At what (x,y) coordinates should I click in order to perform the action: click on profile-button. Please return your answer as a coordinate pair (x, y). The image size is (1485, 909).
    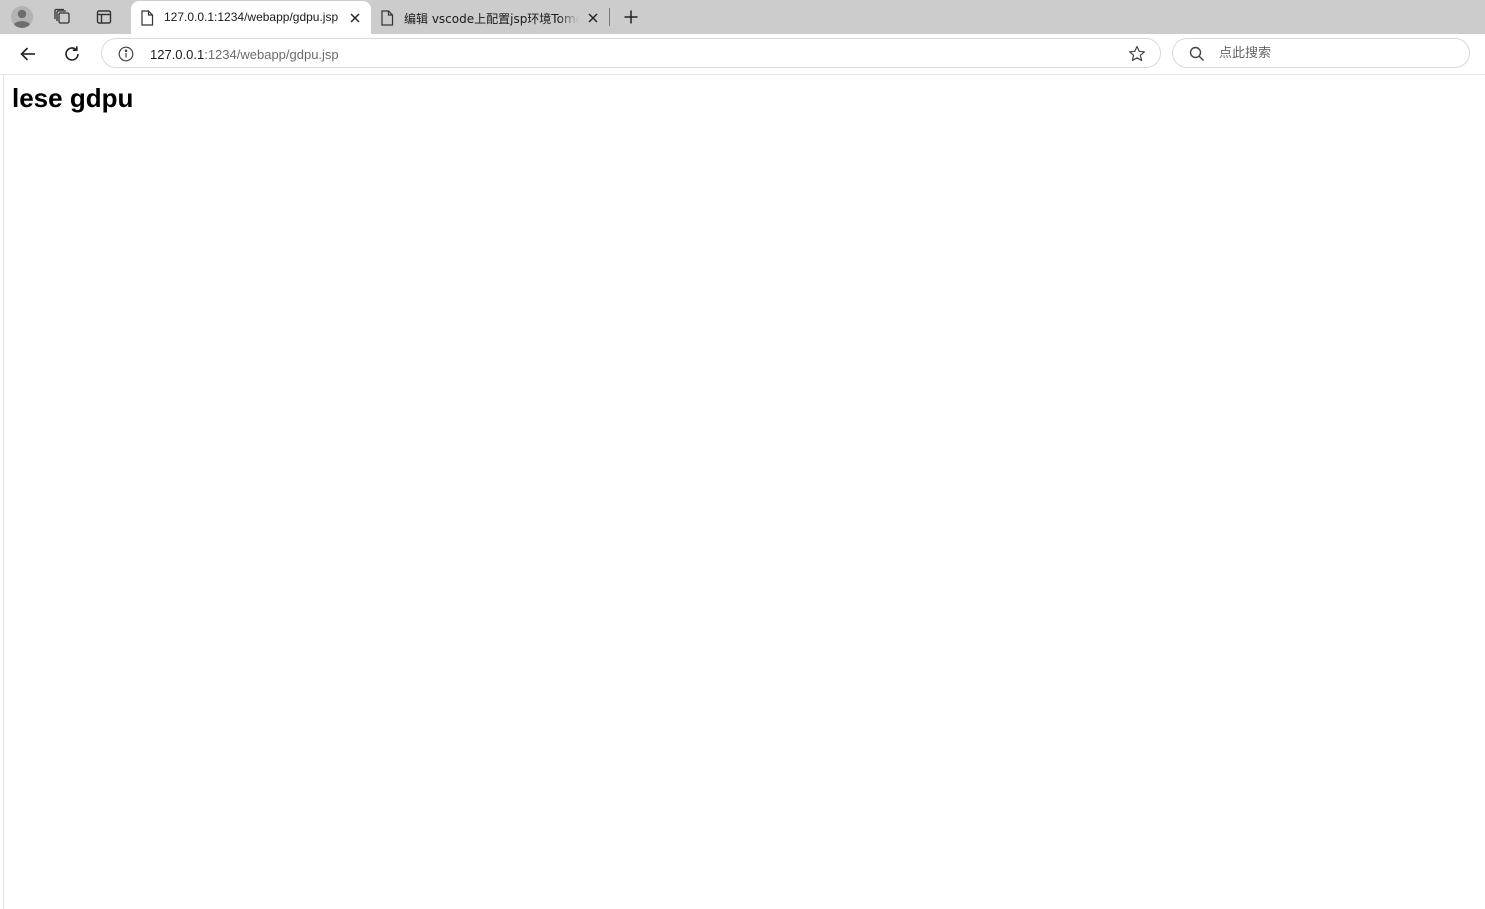
    Looking at the image, I should click on (22, 17).